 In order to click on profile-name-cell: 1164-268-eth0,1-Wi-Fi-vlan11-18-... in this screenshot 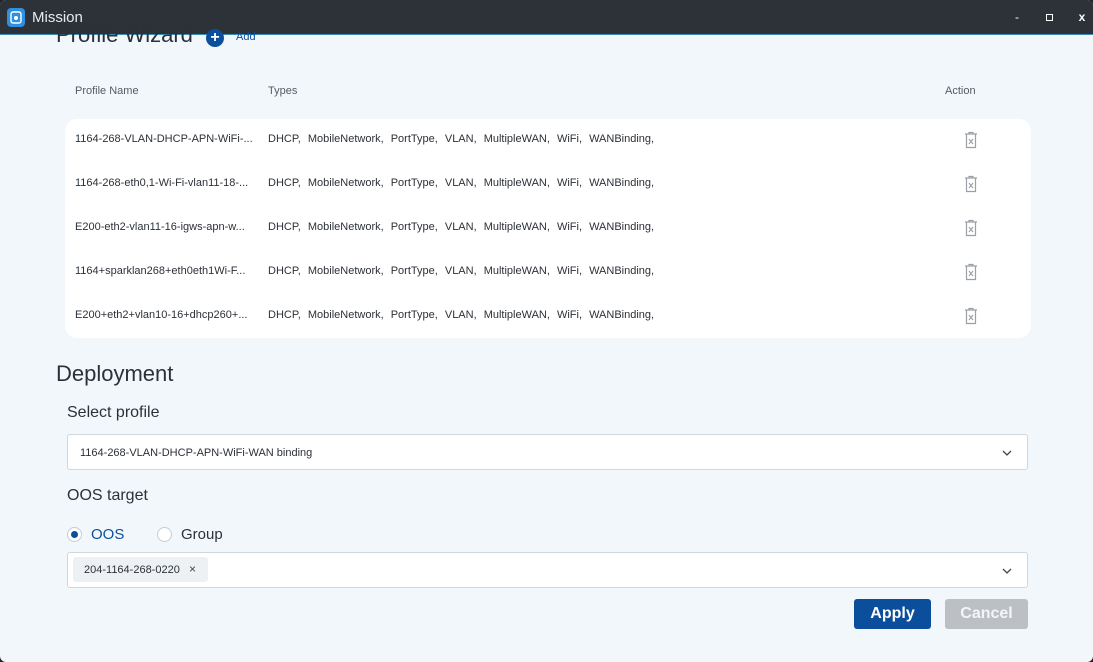, I will do `click(162, 183)`.